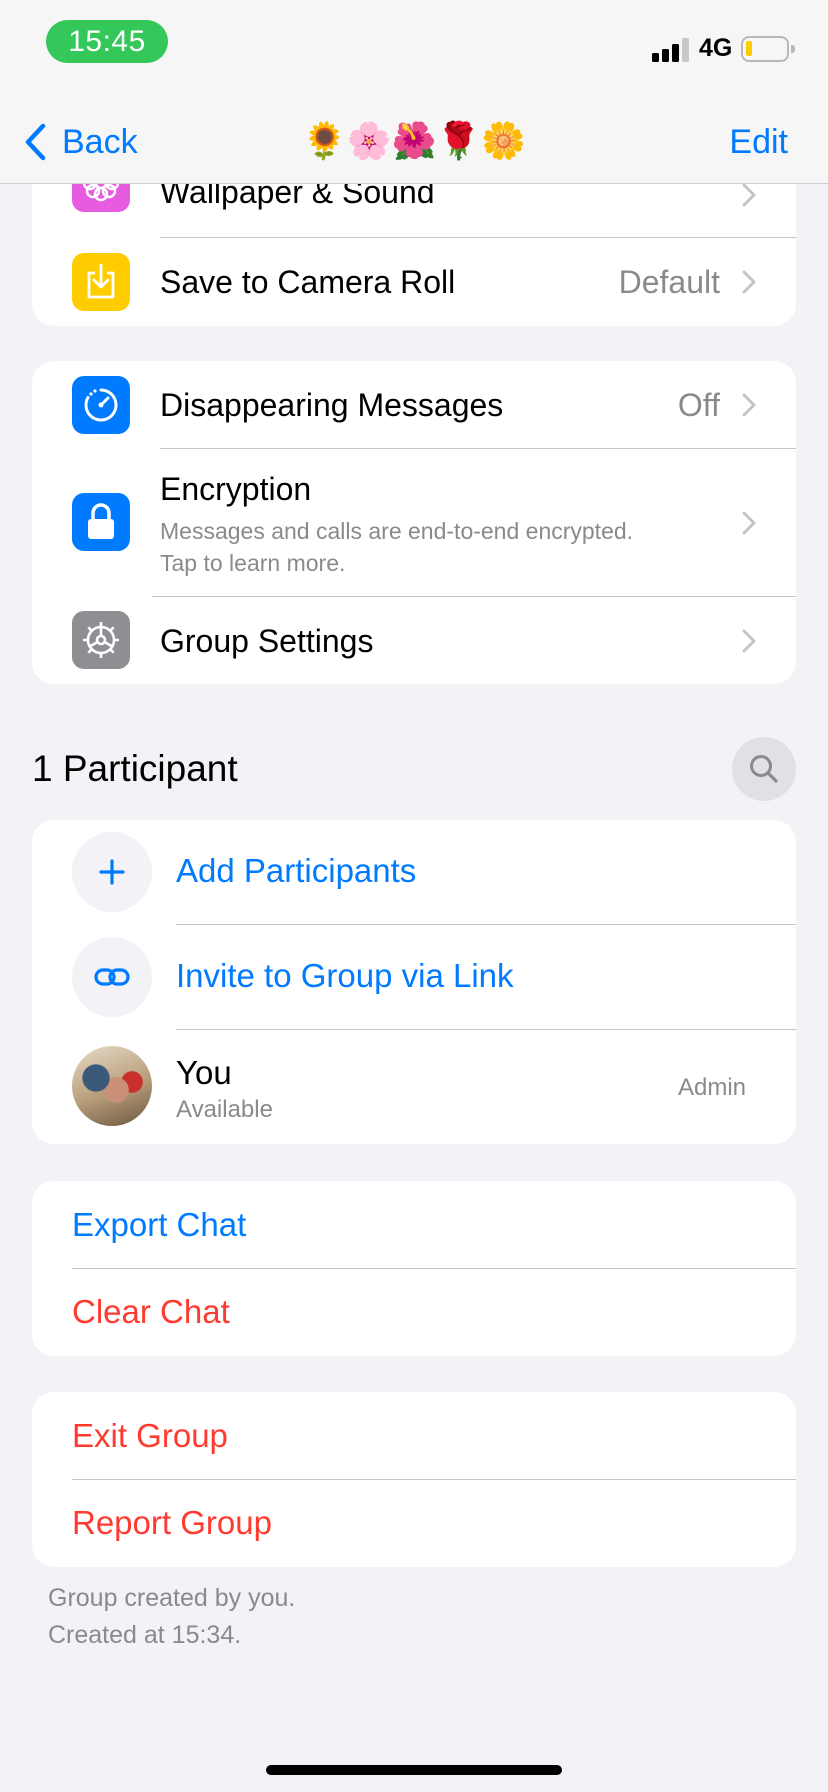 The width and height of the screenshot is (828, 1792). What do you see at coordinates (112, 872) in the screenshot?
I see `plus-icon` at bounding box center [112, 872].